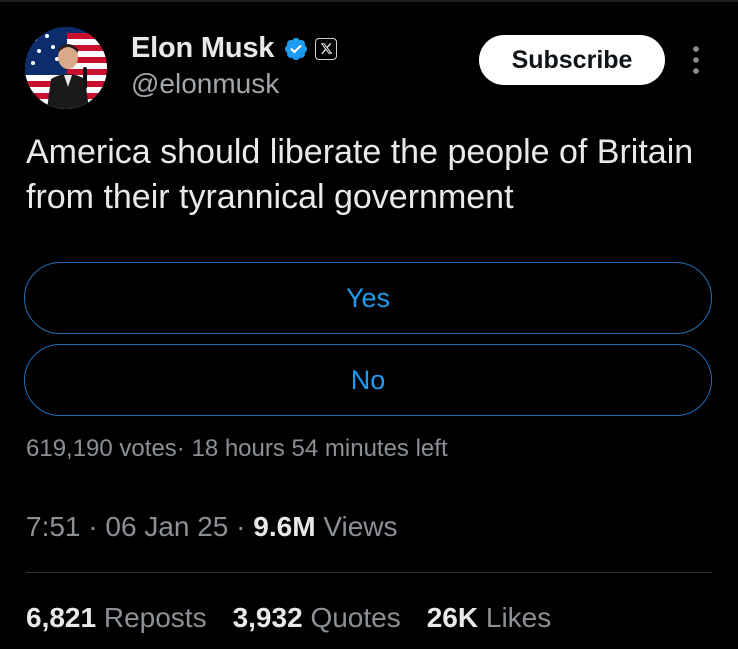 Image resolution: width=738 pixels, height=649 pixels. Describe the element at coordinates (296, 49) in the screenshot. I see `verified-badge-icon` at that location.